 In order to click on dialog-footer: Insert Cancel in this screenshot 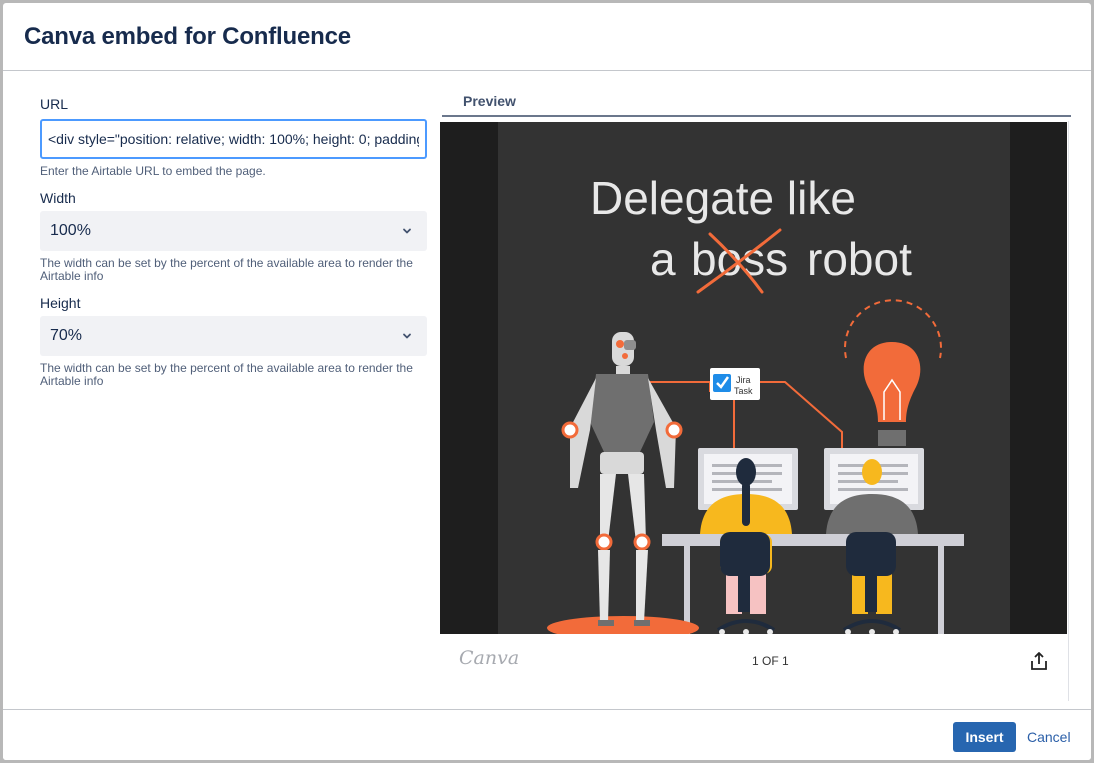, I will do `click(547, 734)`.